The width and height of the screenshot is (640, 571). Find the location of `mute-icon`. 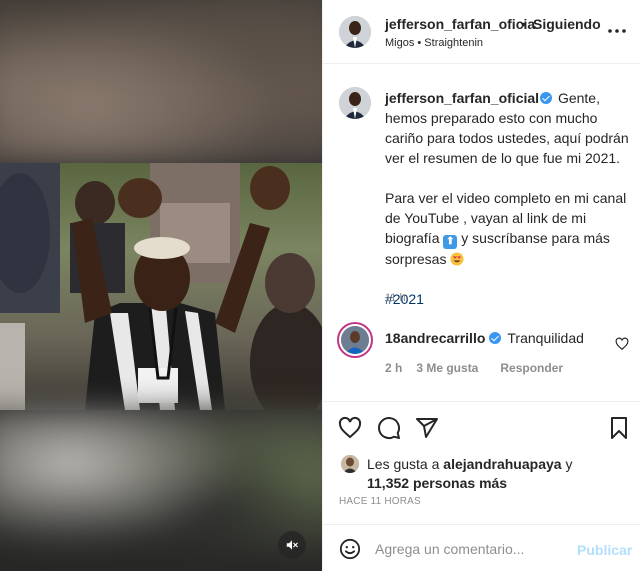

mute-icon is located at coordinates (292, 545).